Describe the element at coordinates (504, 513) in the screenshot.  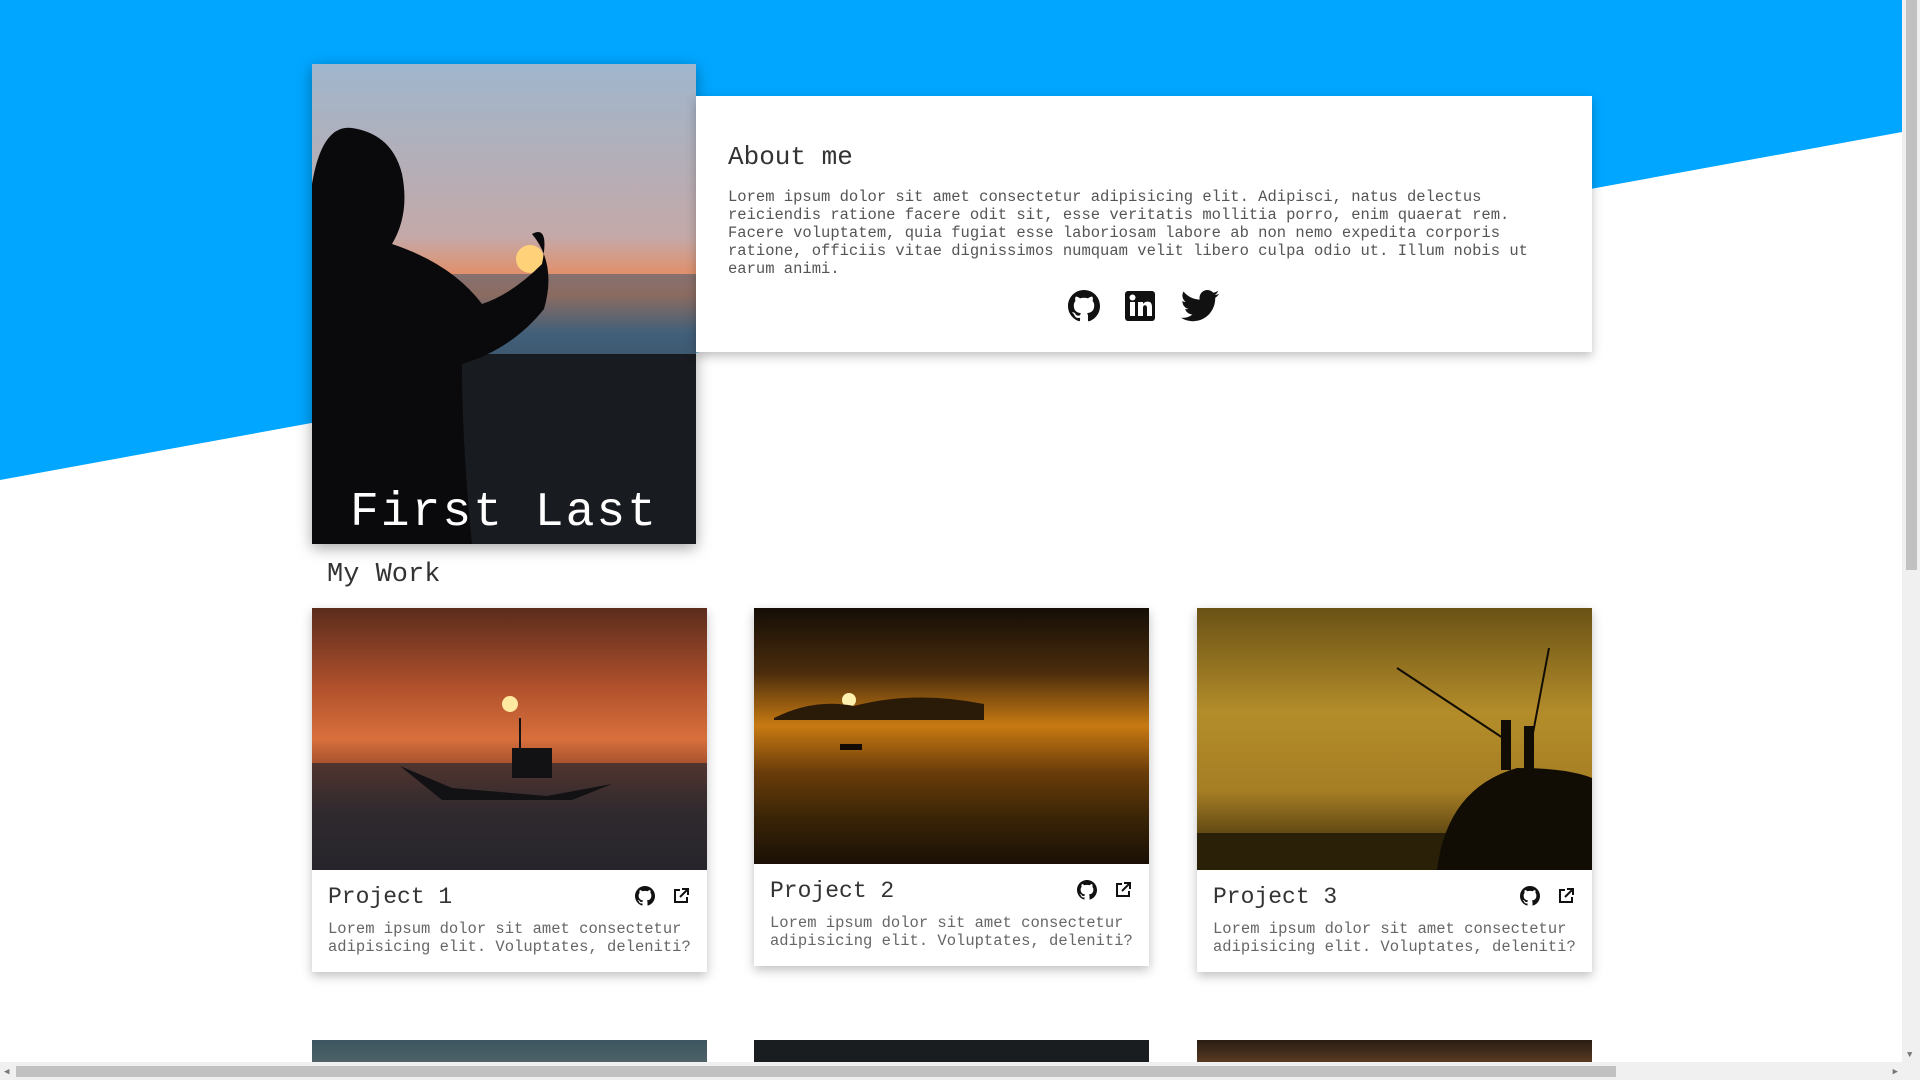
I see `profile-name: First Last` at that location.